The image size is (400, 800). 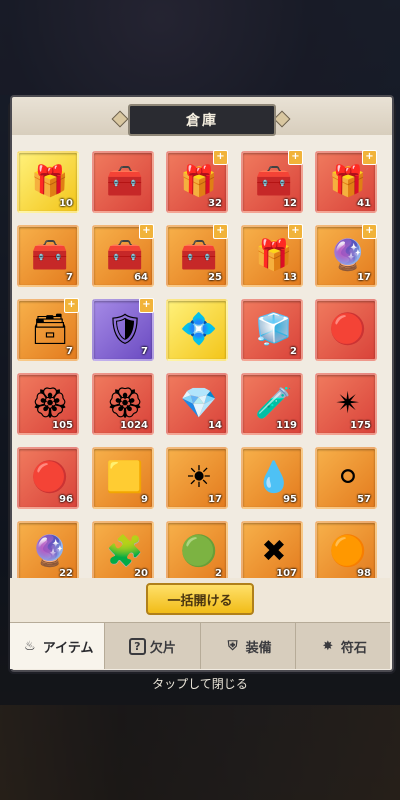 I want to click on item-count: 25, so click(x=215, y=277).